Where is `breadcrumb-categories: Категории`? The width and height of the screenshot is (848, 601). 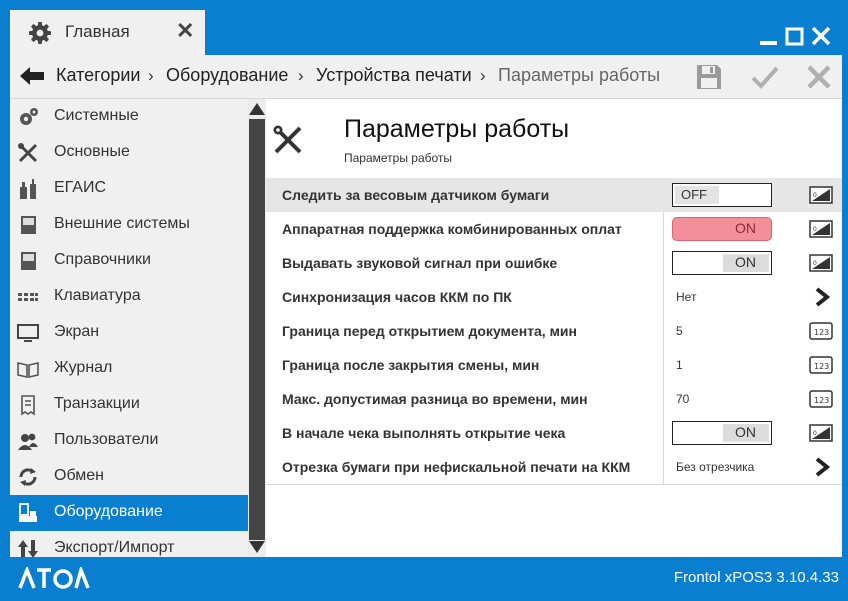
breadcrumb-categories: Категории is located at coordinates (98, 75).